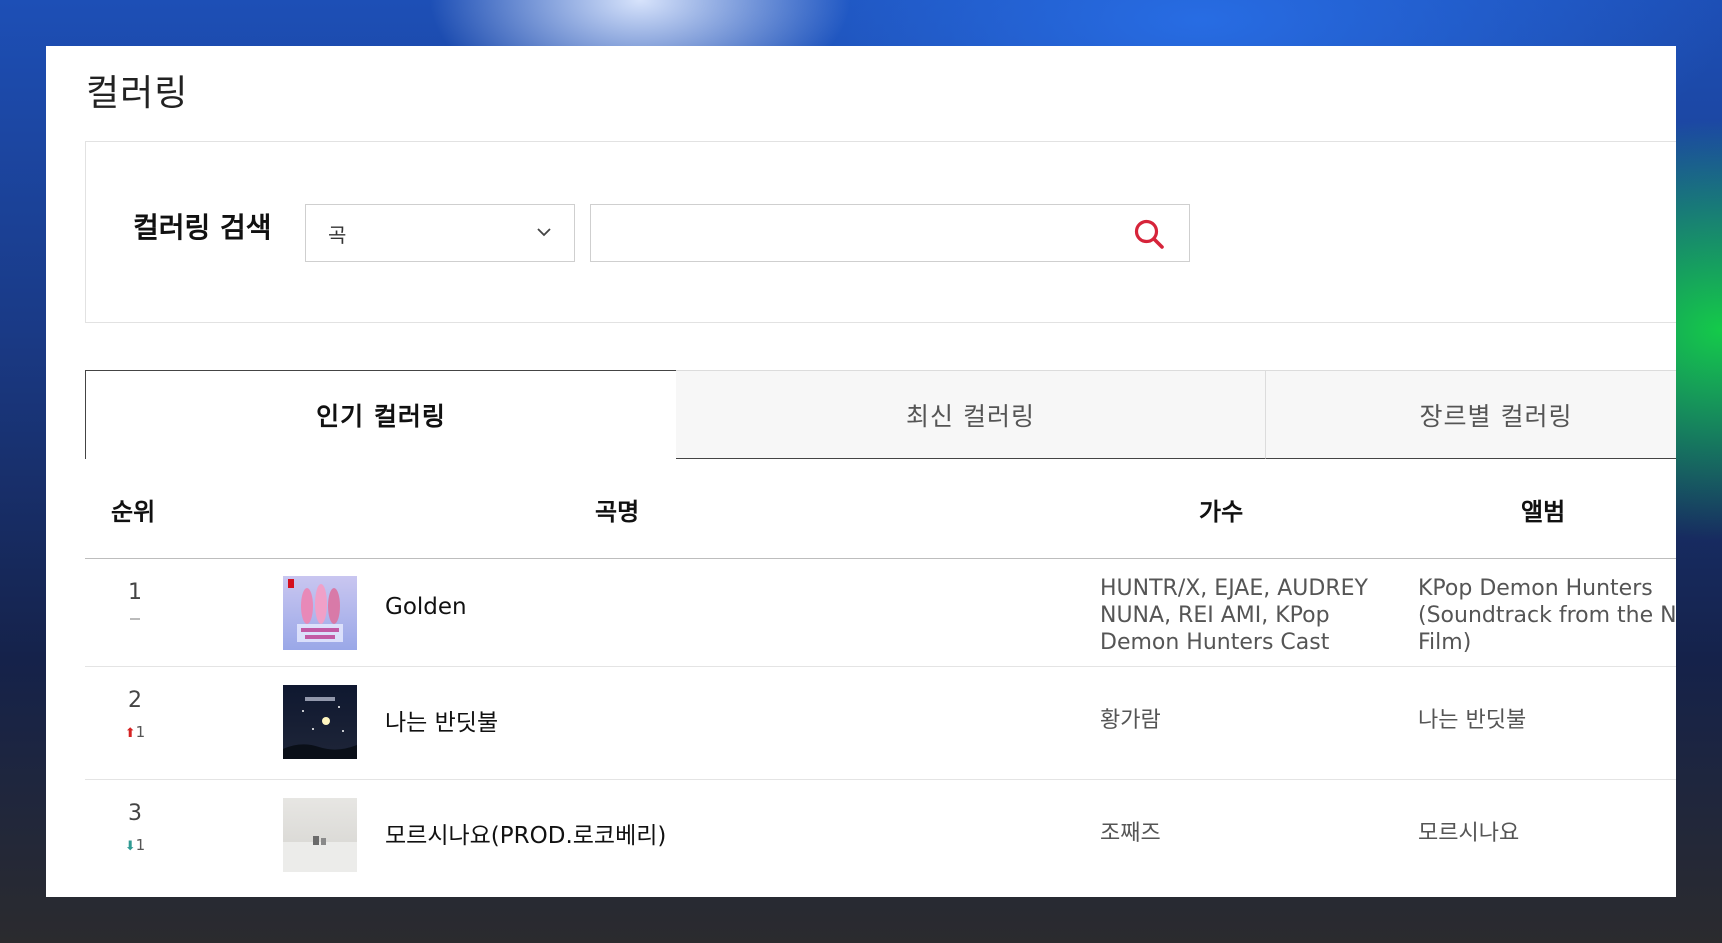 This screenshot has height=943, width=1722. I want to click on rank-change: ⬆1, so click(135, 732).